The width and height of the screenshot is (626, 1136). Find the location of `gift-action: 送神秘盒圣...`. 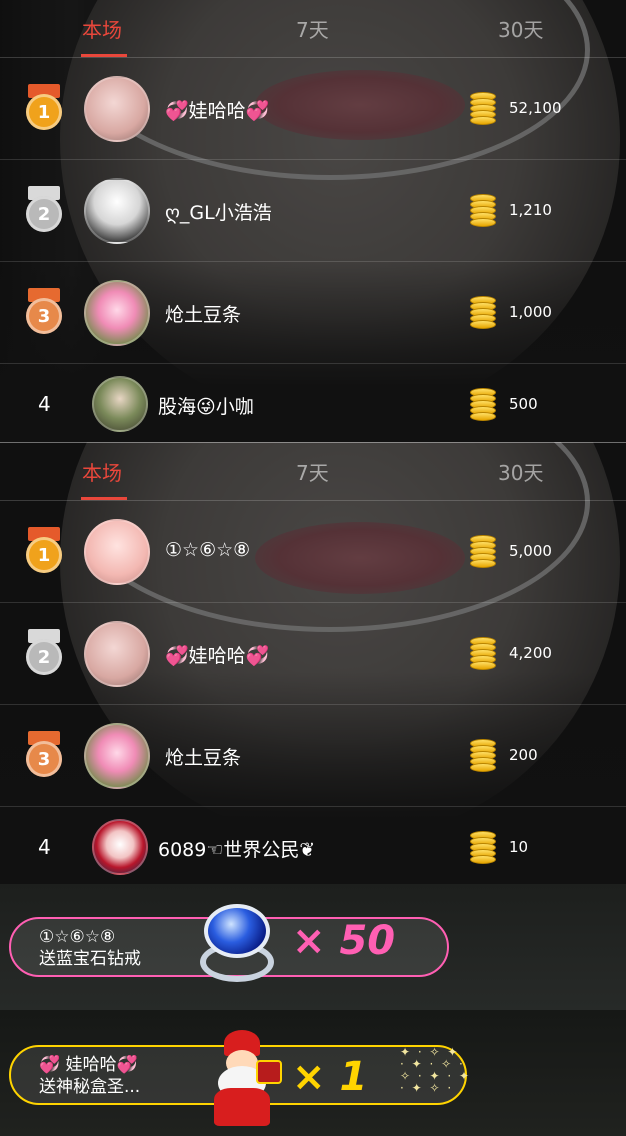

gift-action: 送神秘盒圣... is located at coordinates (90, 1087).